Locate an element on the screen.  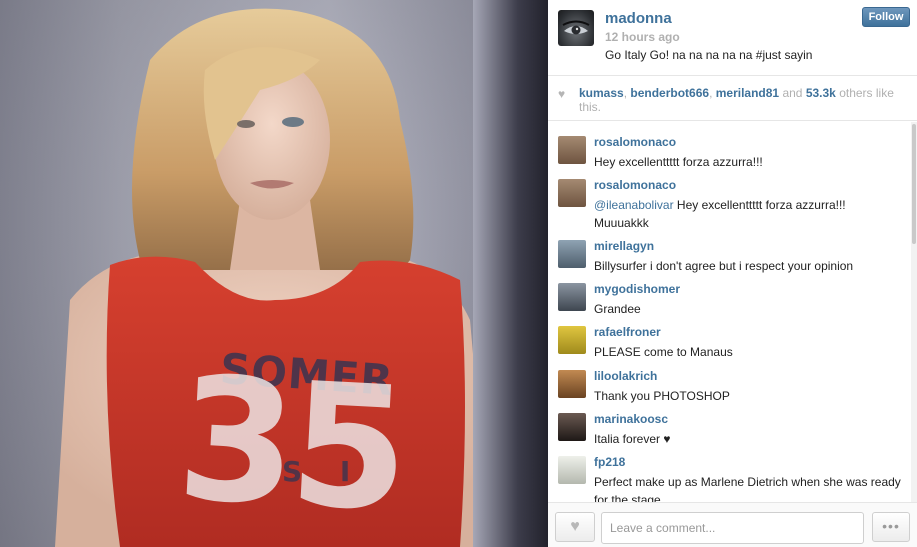
post-timestamp: 12 hours ago is located at coordinates (642, 37).